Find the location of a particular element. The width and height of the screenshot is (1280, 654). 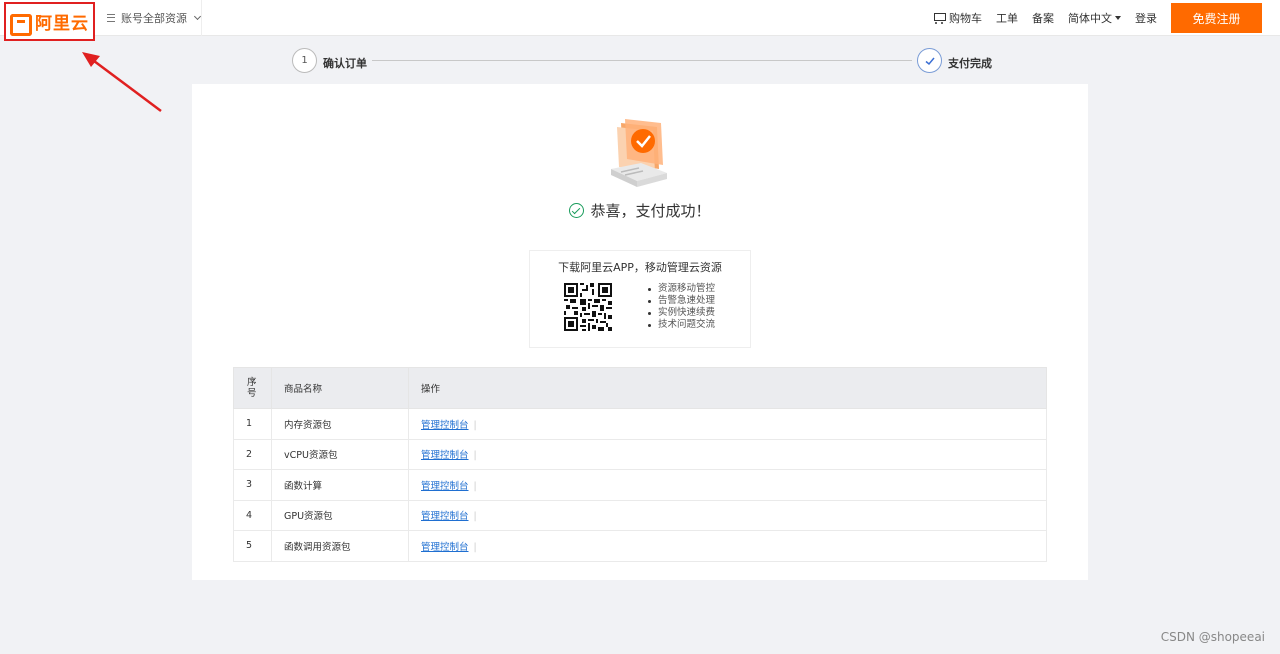

cart-link: 购物车 is located at coordinates (957, 18).